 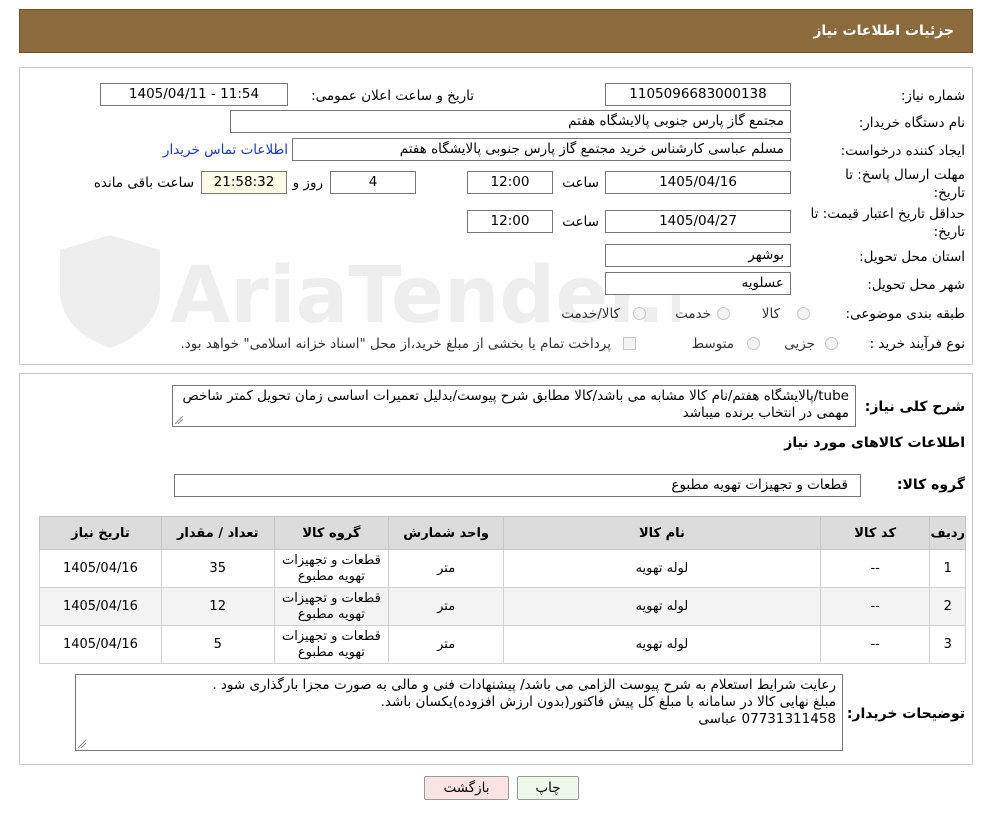 What do you see at coordinates (307, 183) in the screenshot?
I see `days-label: روز و` at bounding box center [307, 183].